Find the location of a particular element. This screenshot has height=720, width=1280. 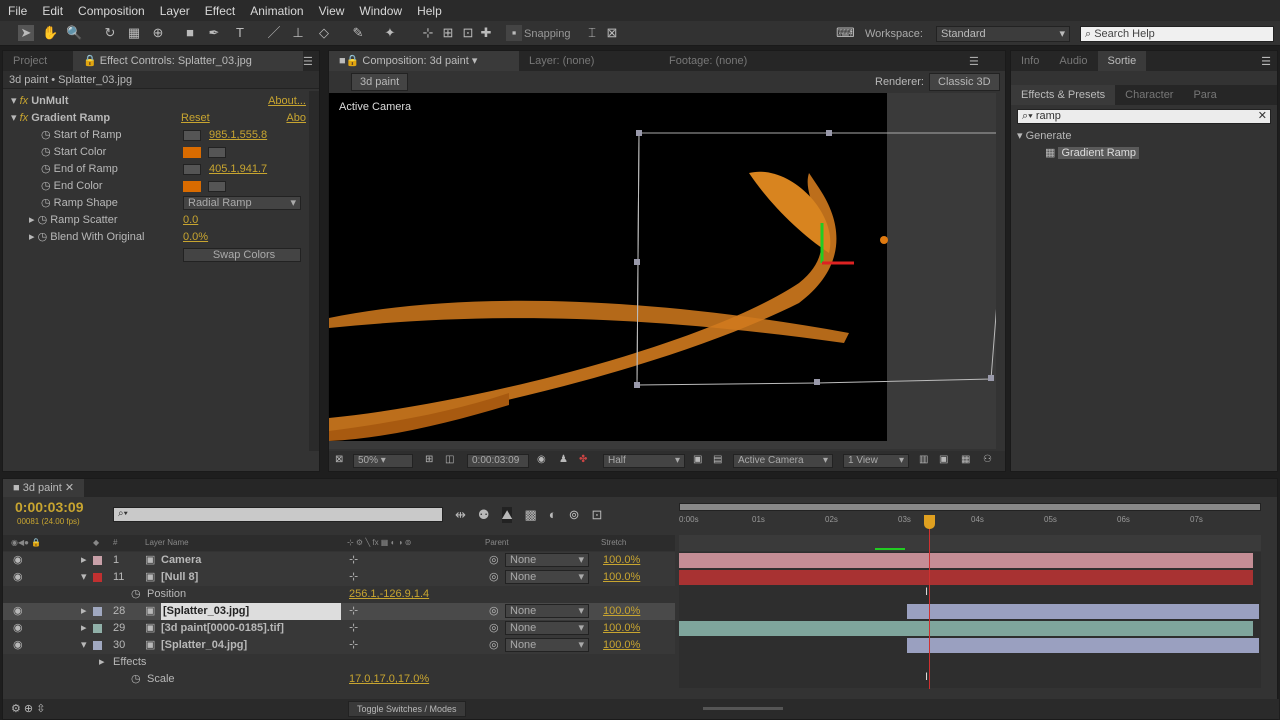

motion-blur-icon: ◐ is located at coordinates (553, 515).